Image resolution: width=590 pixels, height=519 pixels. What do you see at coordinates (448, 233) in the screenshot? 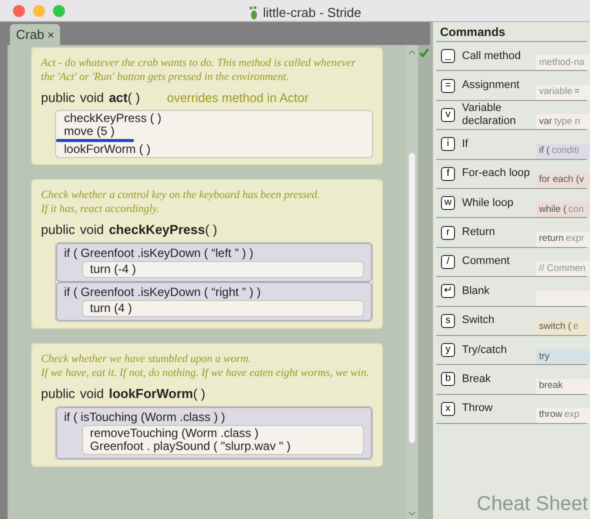
I see `shortcut-key: r` at bounding box center [448, 233].